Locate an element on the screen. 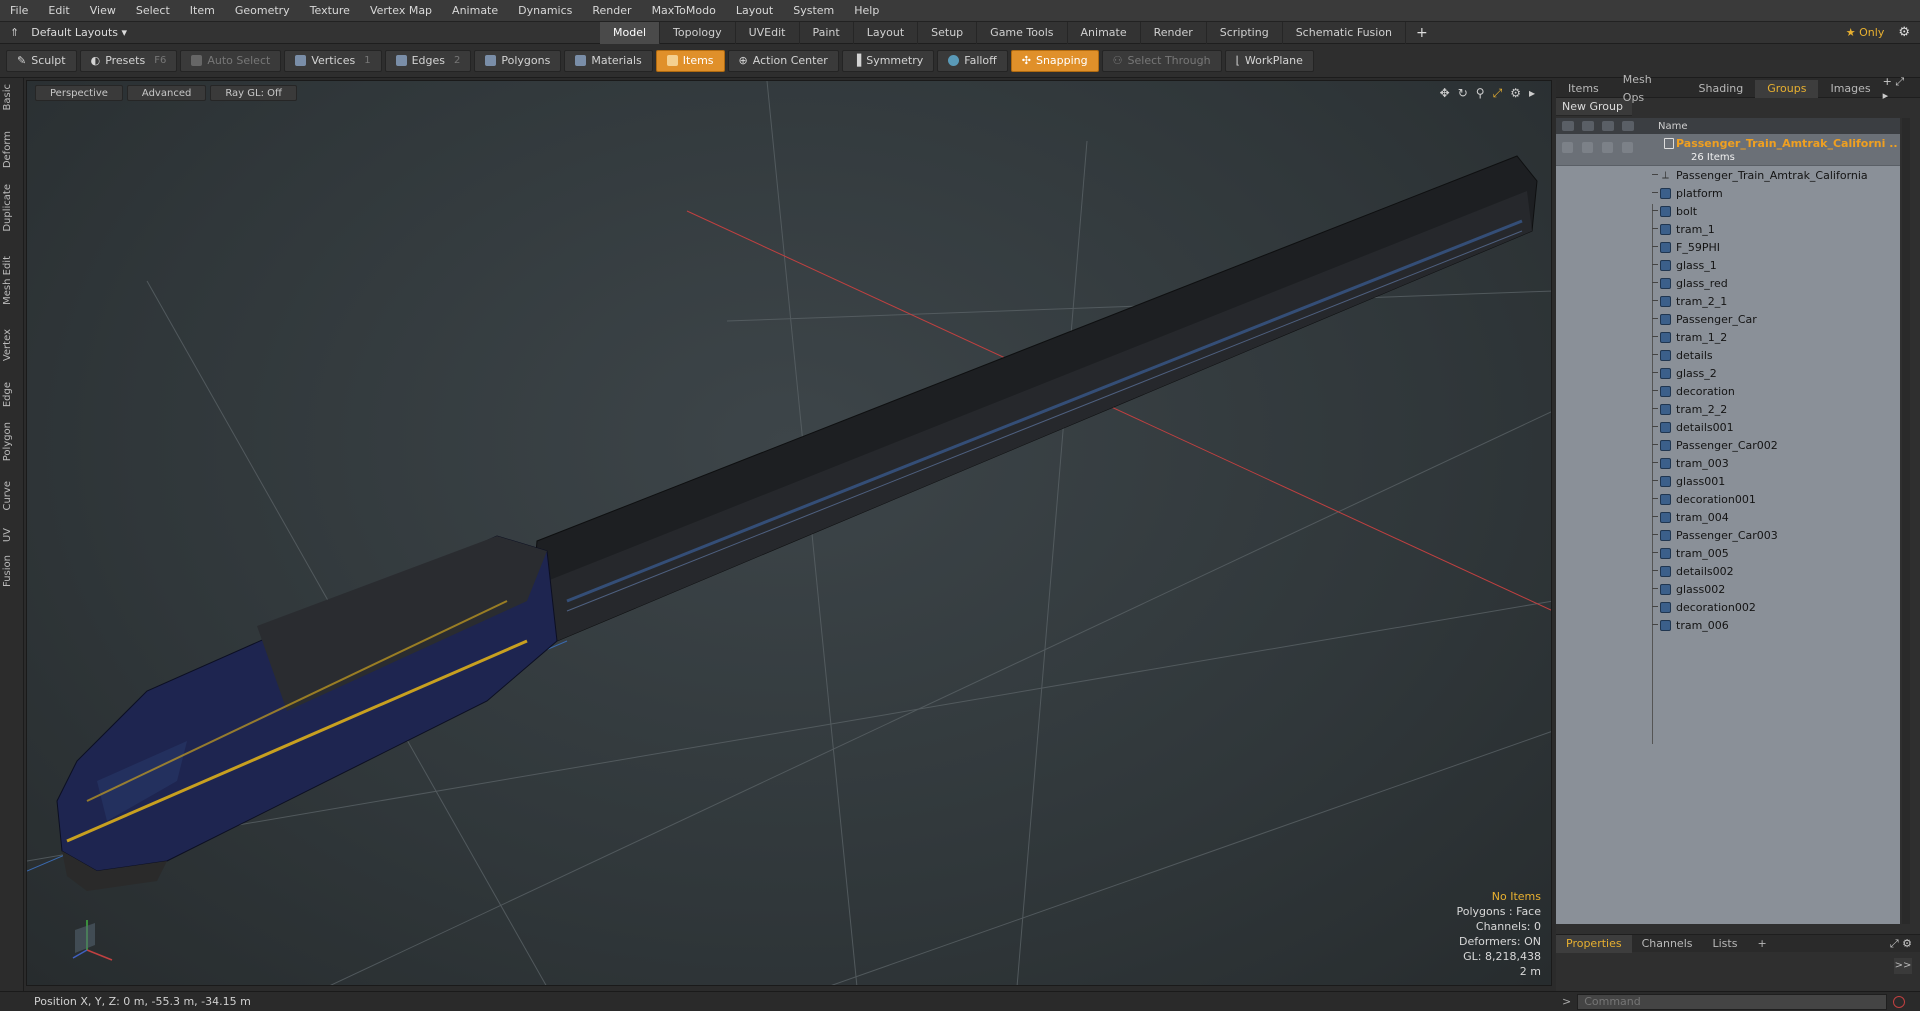 This screenshot has height=1011, width=1920. menu-texture: Texture is located at coordinates (330, 11).